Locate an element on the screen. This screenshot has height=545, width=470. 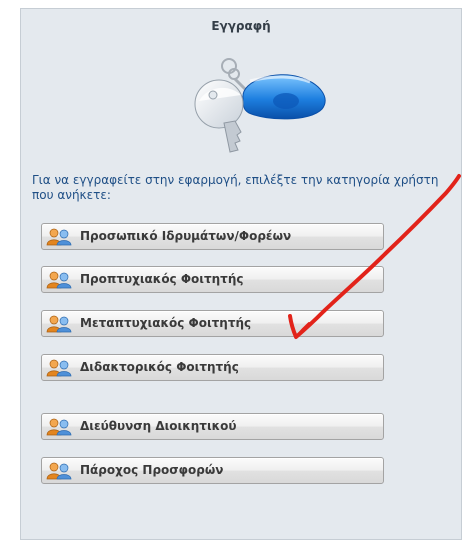
offer-provider-category-button: Πάροχος Προσφορών is located at coordinates (212, 470).